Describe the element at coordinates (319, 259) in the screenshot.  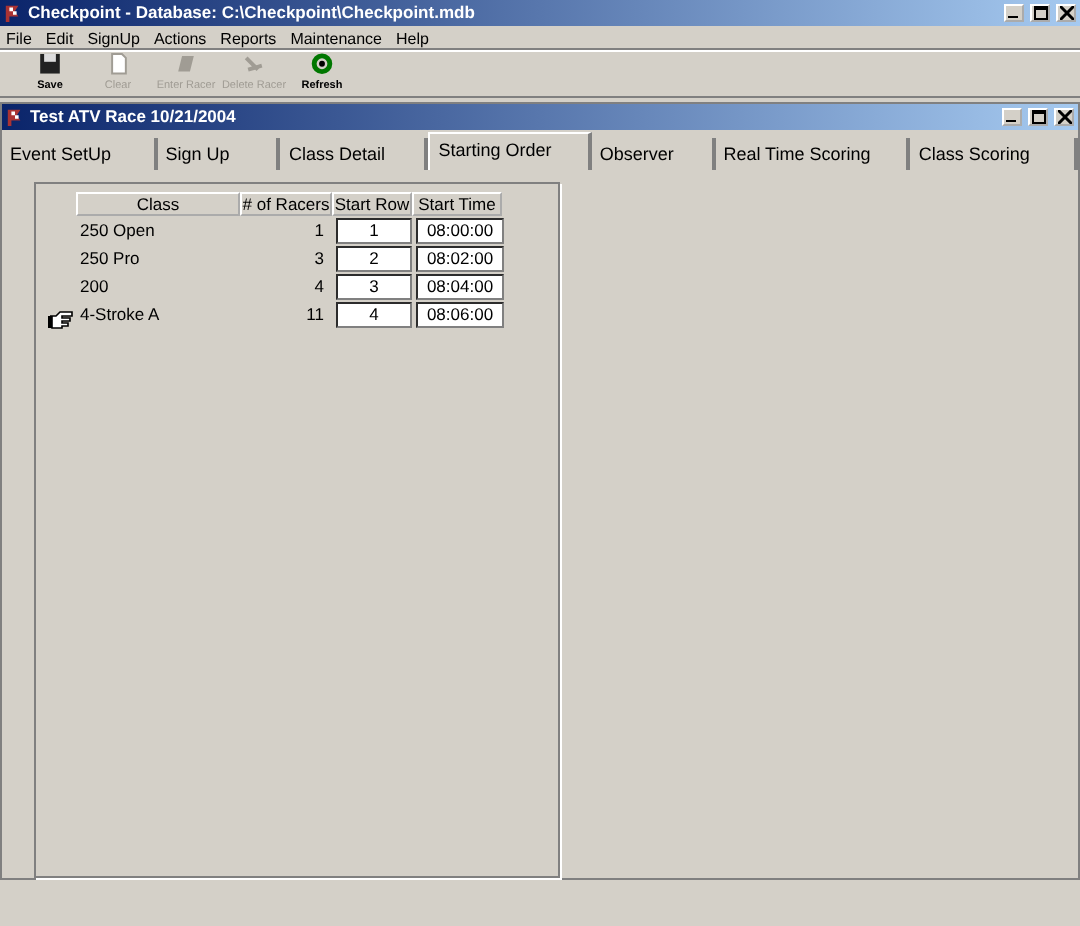
I see `table-cell-text: 3` at that location.